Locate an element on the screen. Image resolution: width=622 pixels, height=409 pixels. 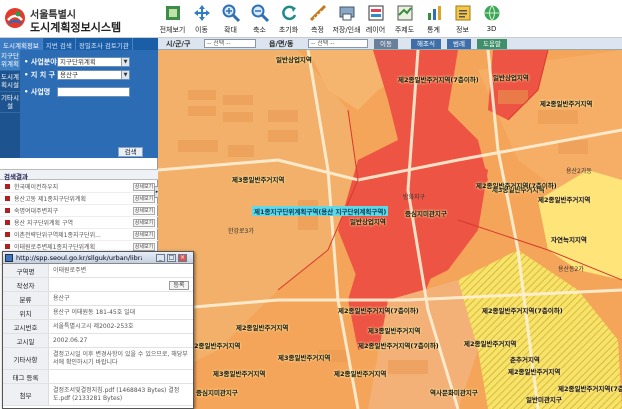
layer-icon is located at coordinates (375, 13).